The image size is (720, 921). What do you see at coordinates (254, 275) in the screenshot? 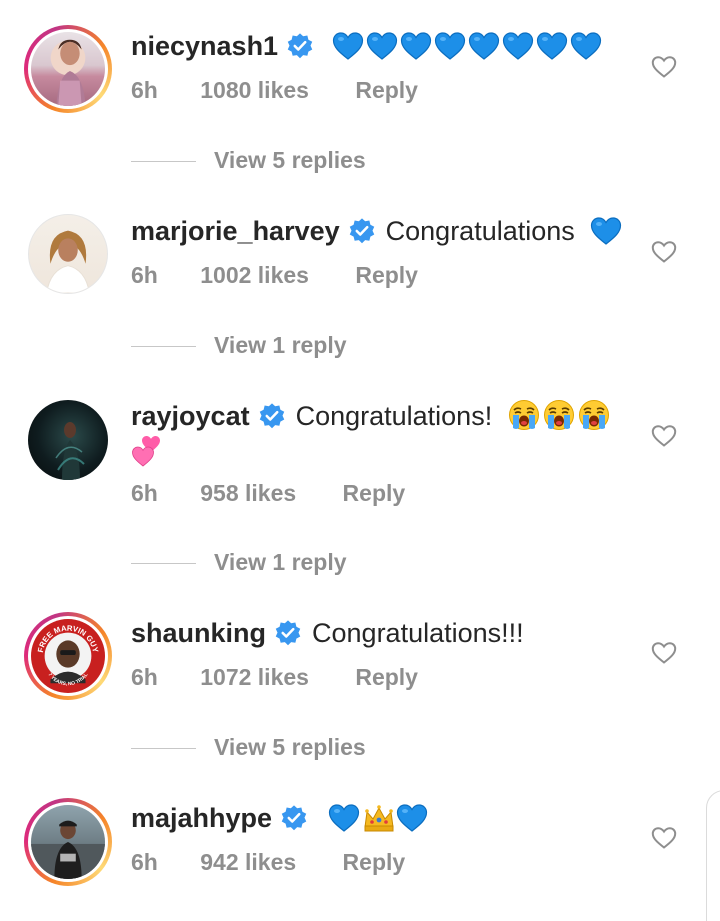
I see `likes-count: 1002 likes` at bounding box center [254, 275].